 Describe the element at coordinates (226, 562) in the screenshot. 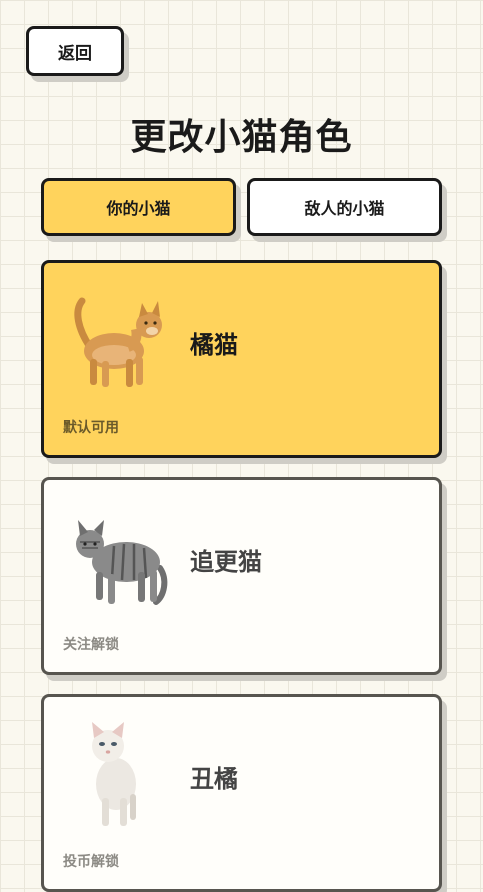

I see `cat-name: 追更猫` at that location.